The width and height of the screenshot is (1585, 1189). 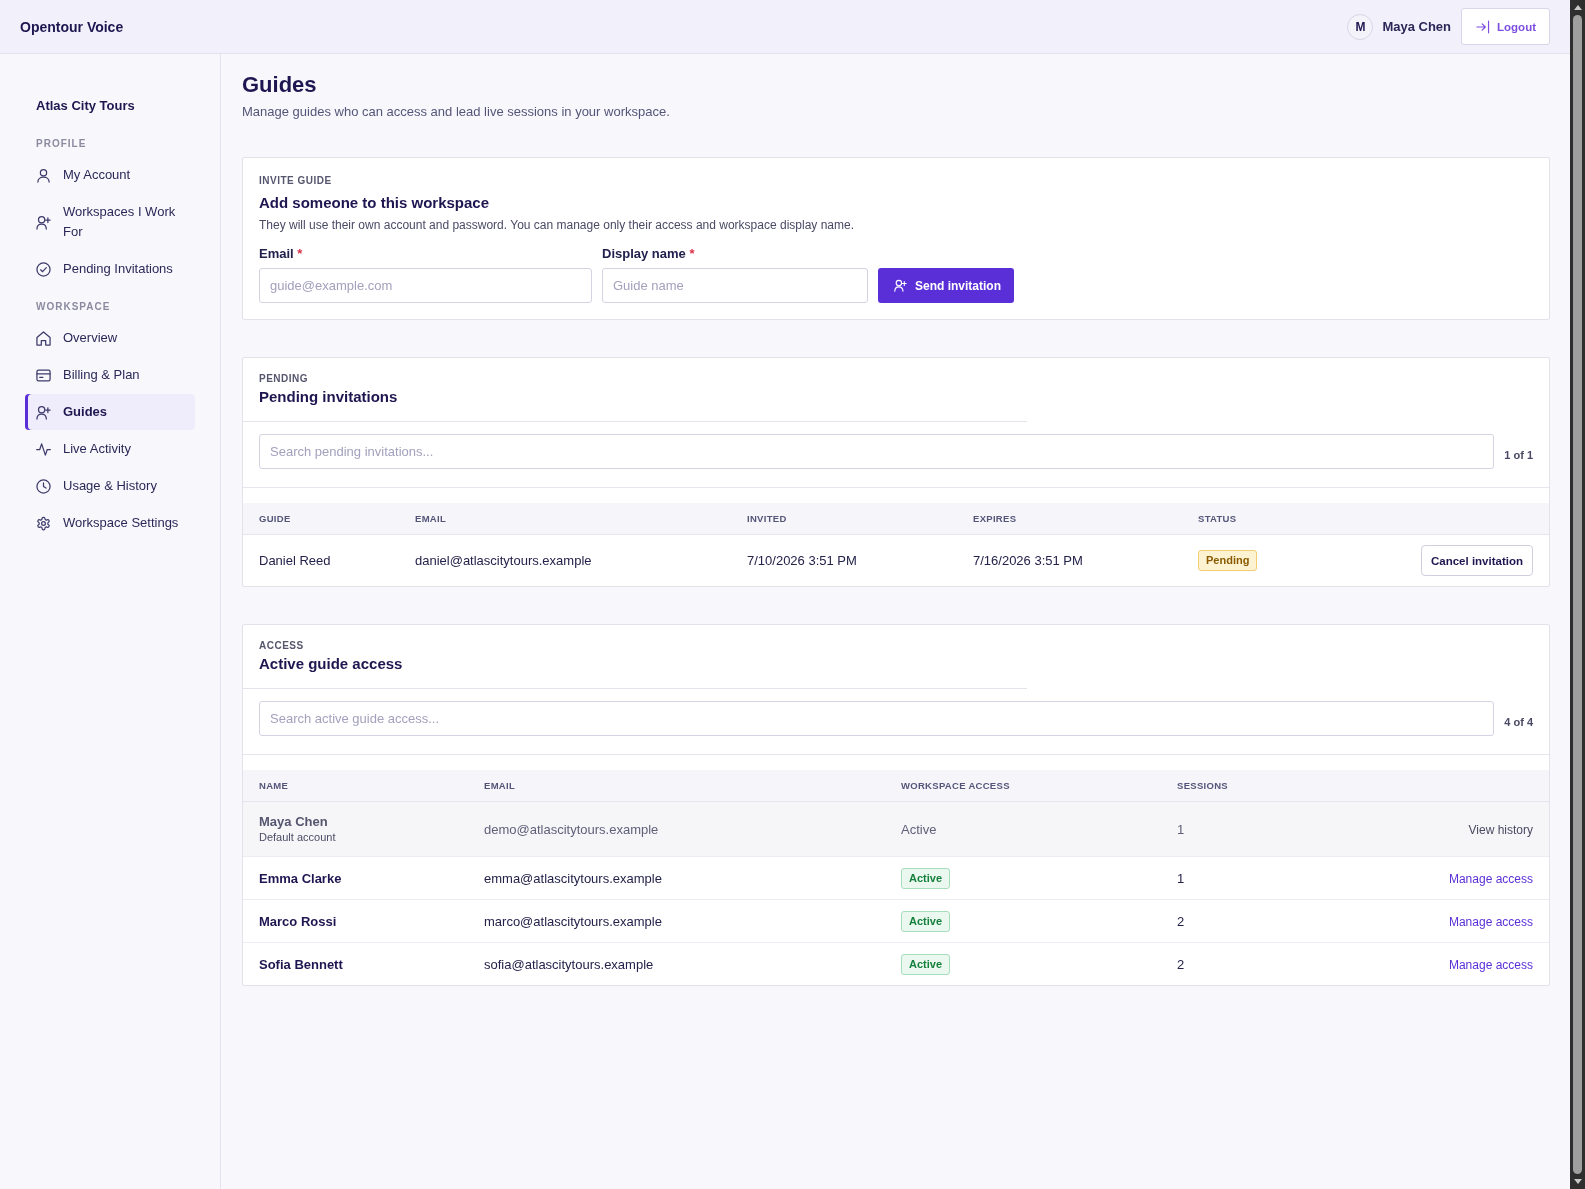 I want to click on nav-item: Workspaces I Work For, so click(x=110, y=222).